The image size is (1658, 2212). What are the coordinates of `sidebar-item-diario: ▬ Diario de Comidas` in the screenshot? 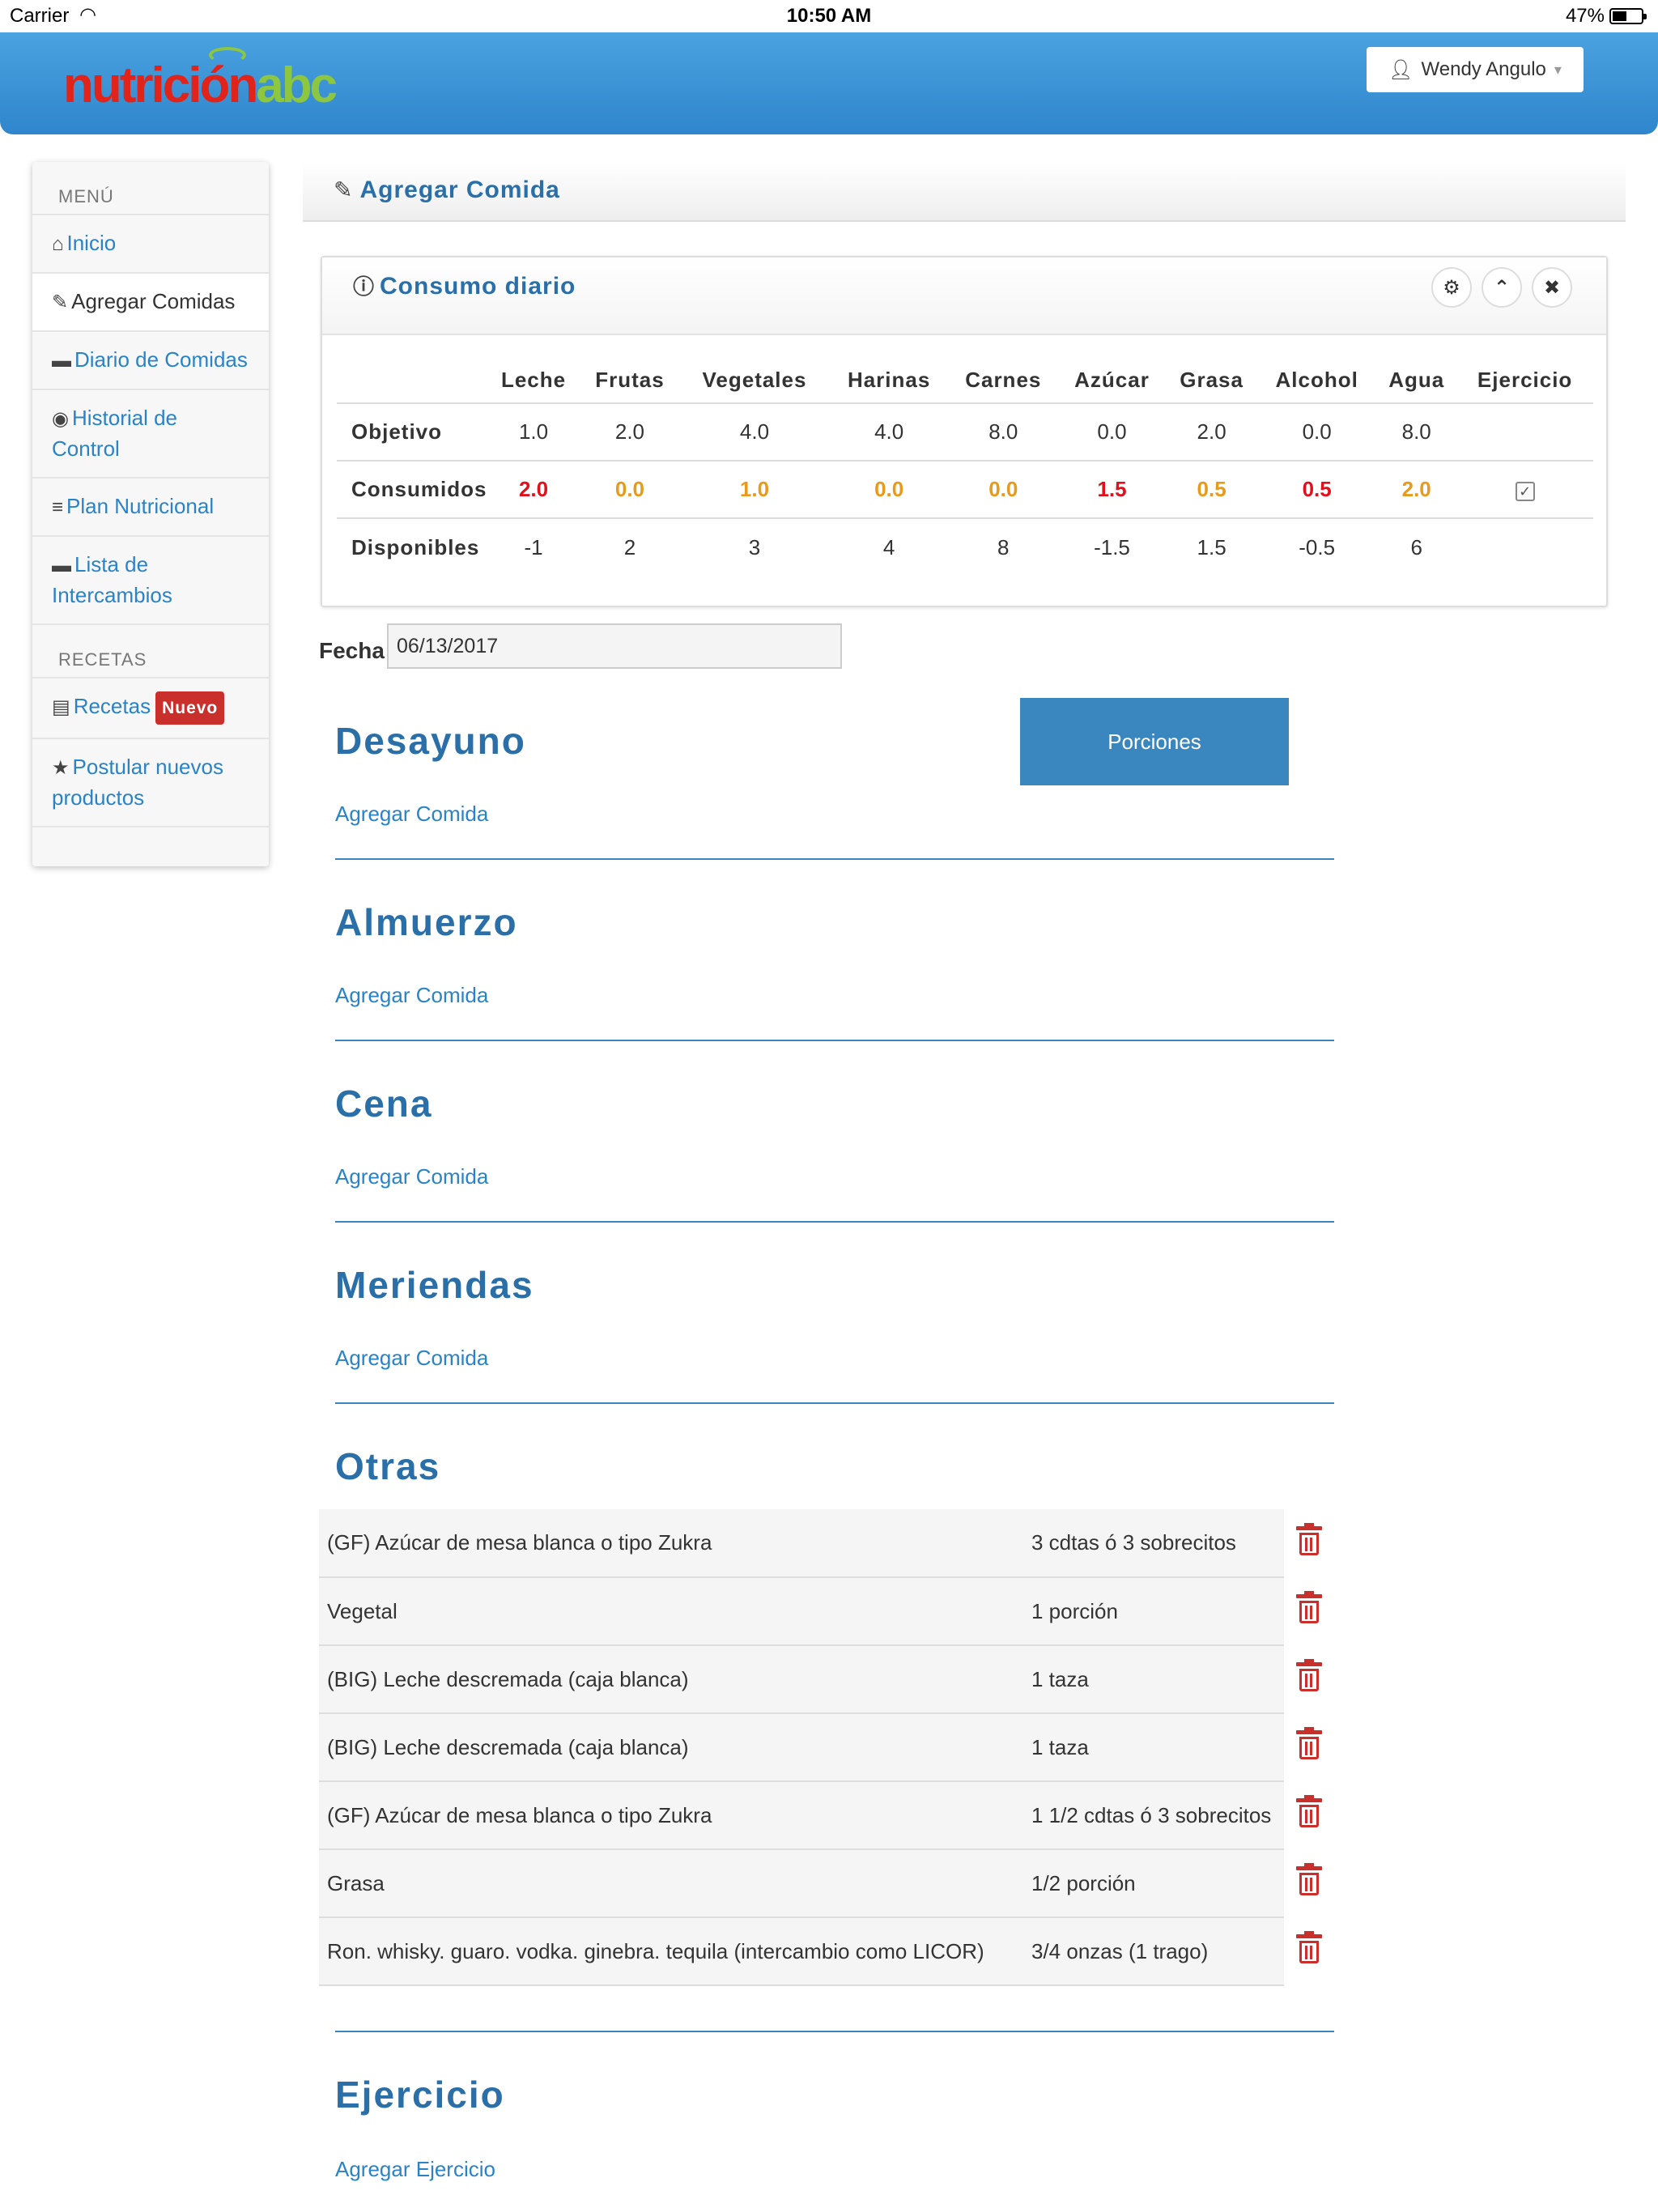 It's located at (150, 361).